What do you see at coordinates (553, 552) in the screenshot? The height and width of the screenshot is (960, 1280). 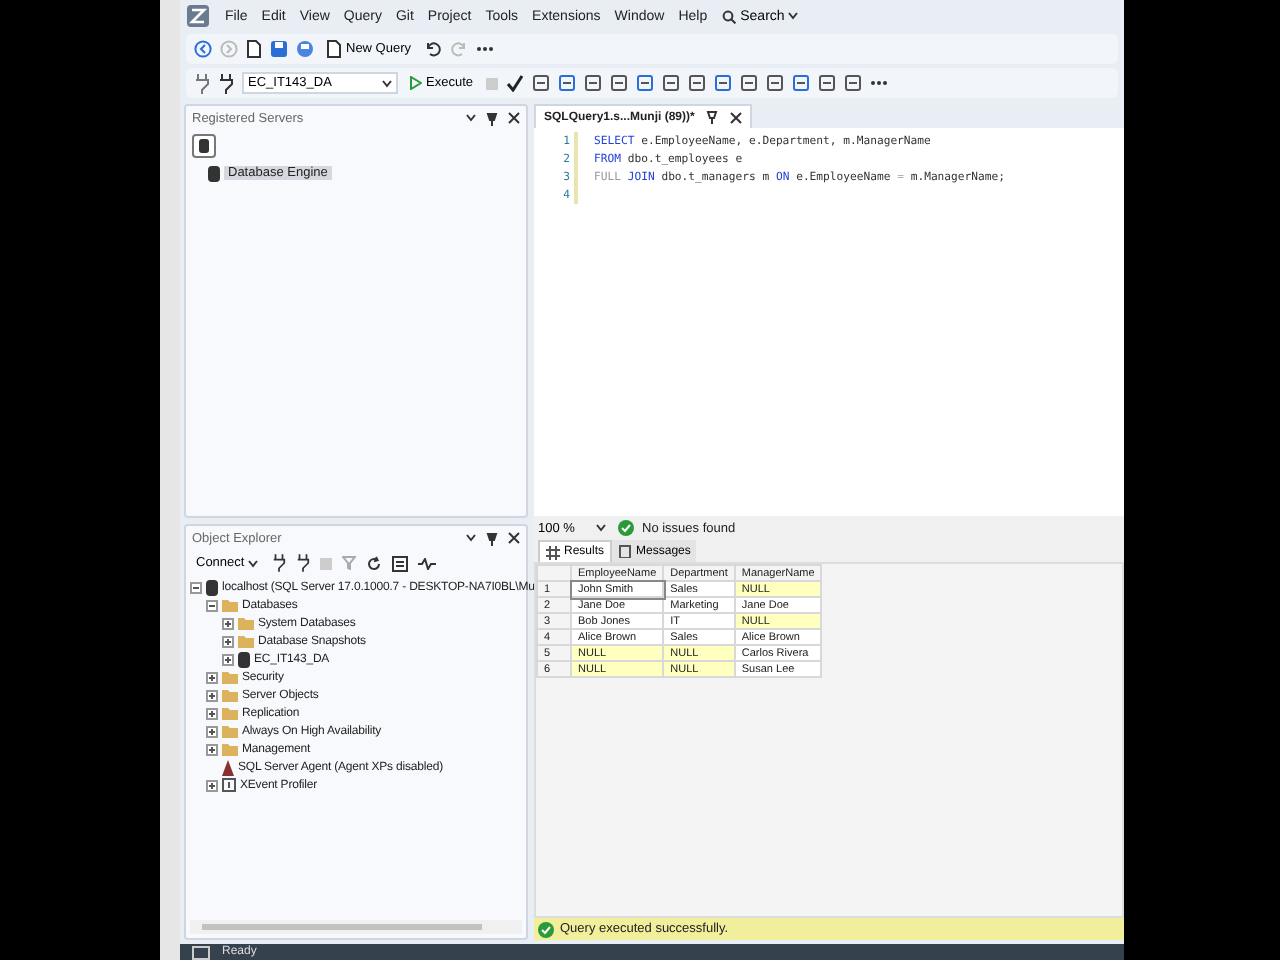 I see `grid-icon` at bounding box center [553, 552].